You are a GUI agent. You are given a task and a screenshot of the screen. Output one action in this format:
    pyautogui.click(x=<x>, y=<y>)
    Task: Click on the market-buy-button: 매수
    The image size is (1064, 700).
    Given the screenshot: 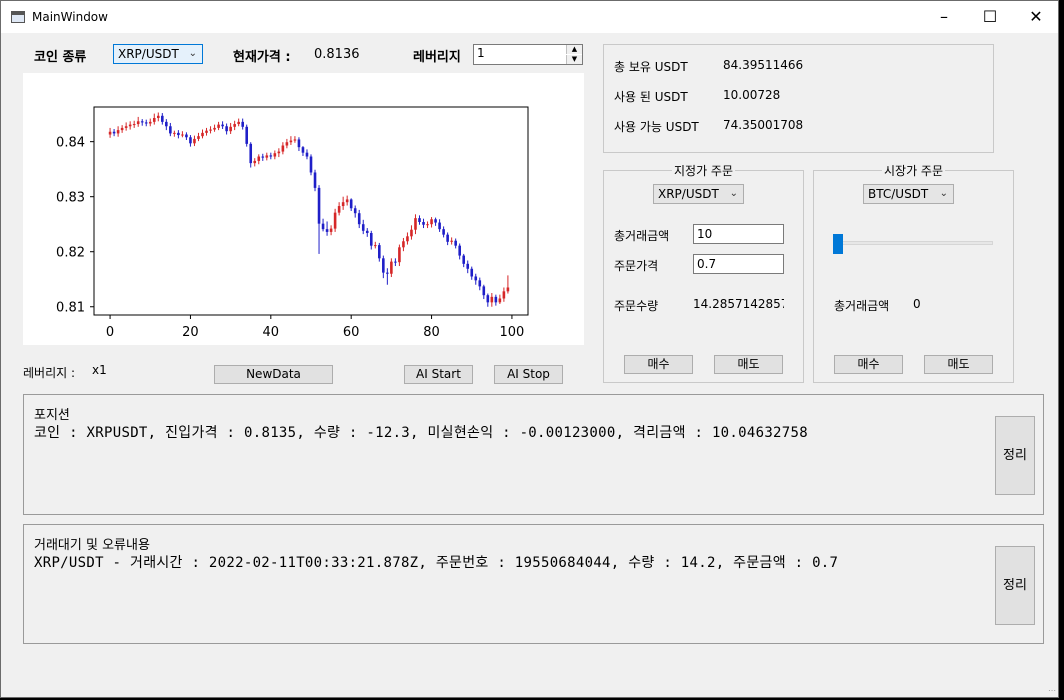 What is the action you would take?
    pyautogui.click(x=868, y=364)
    